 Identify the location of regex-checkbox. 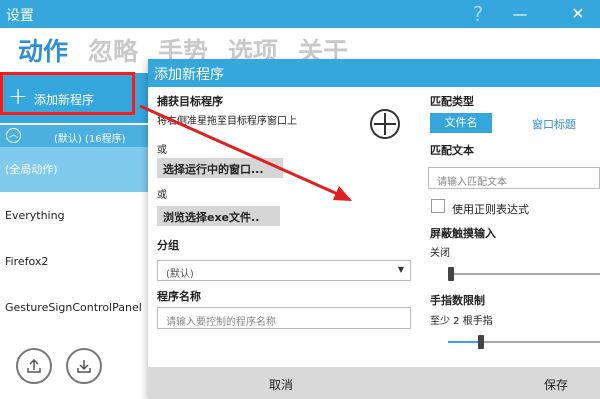
(438, 206).